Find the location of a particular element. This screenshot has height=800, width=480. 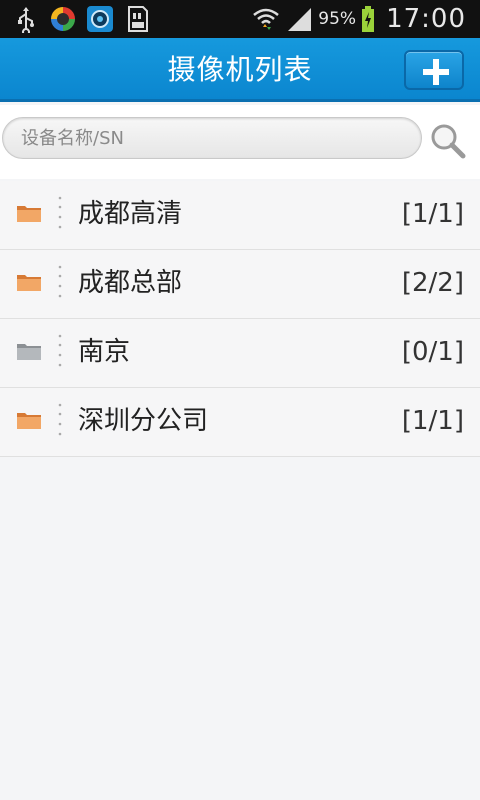

notification-icons is located at coordinates (75, 19).